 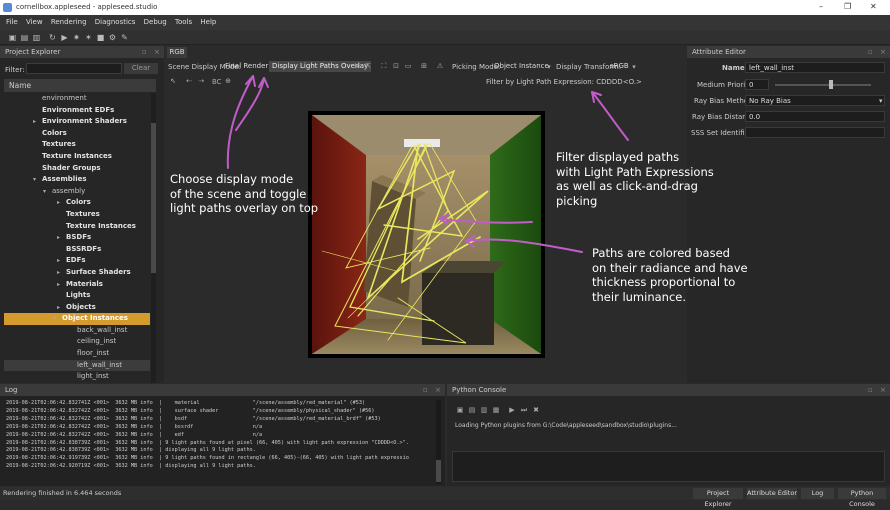 I want to click on log-scrollbar, so click(x=438, y=442).